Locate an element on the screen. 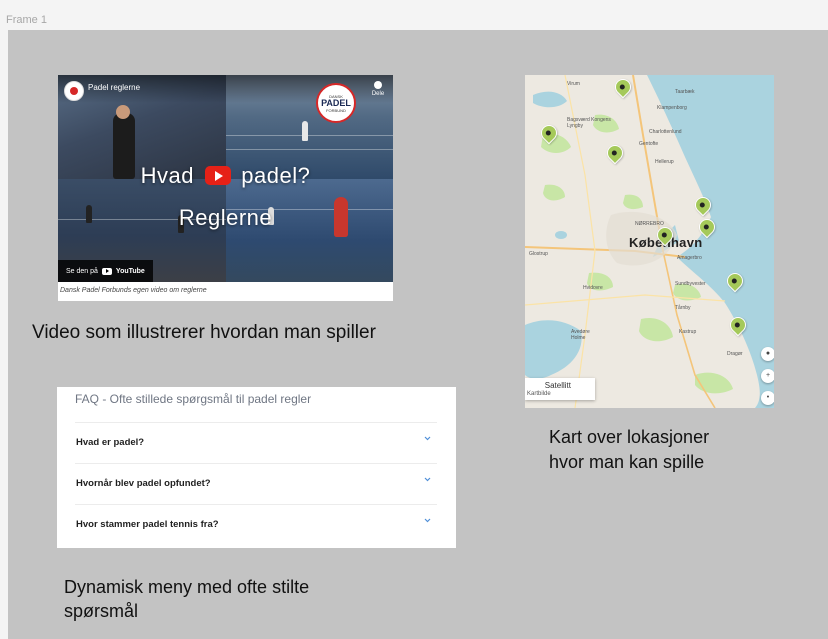 This screenshot has width=828, height=639. youtube-play-icon is located at coordinates (217, 176).